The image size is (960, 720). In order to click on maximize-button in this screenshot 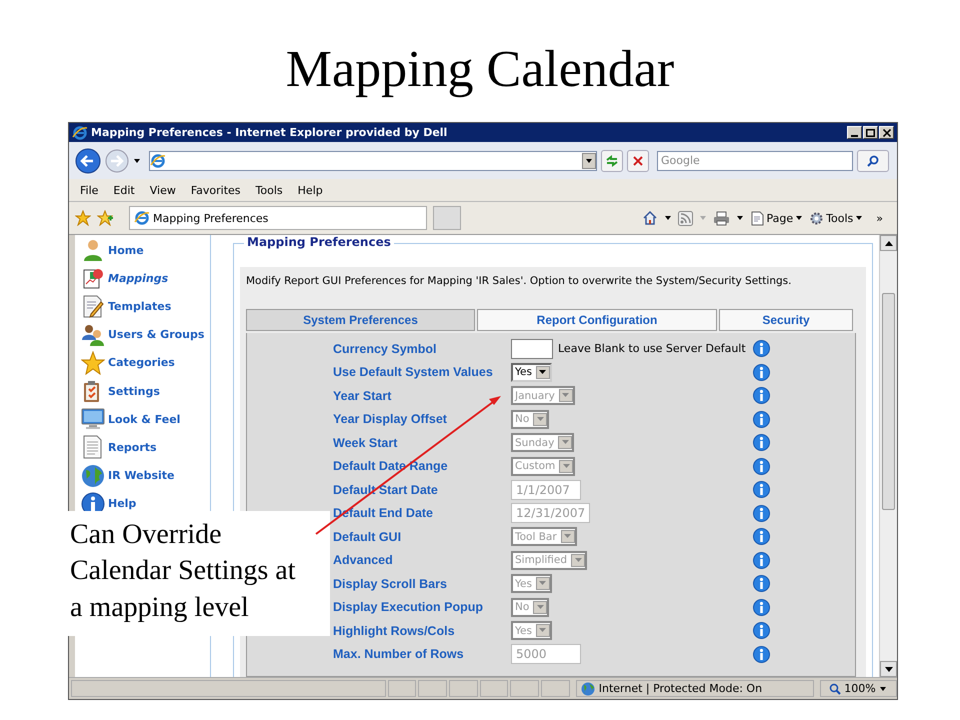, I will do `click(870, 132)`.